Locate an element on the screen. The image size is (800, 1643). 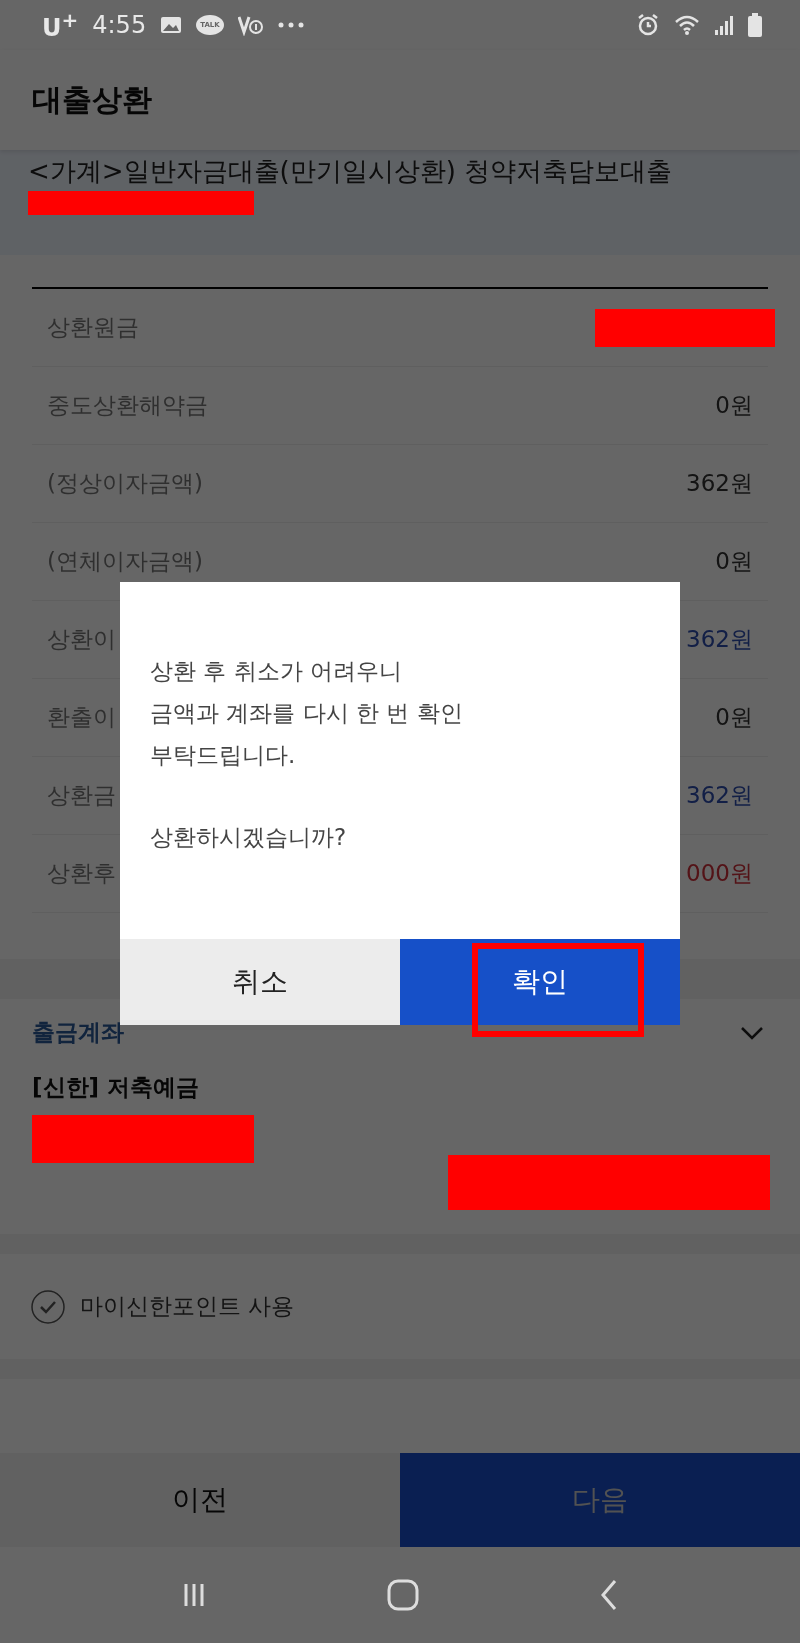
alarm-icon is located at coordinates (648, 25).